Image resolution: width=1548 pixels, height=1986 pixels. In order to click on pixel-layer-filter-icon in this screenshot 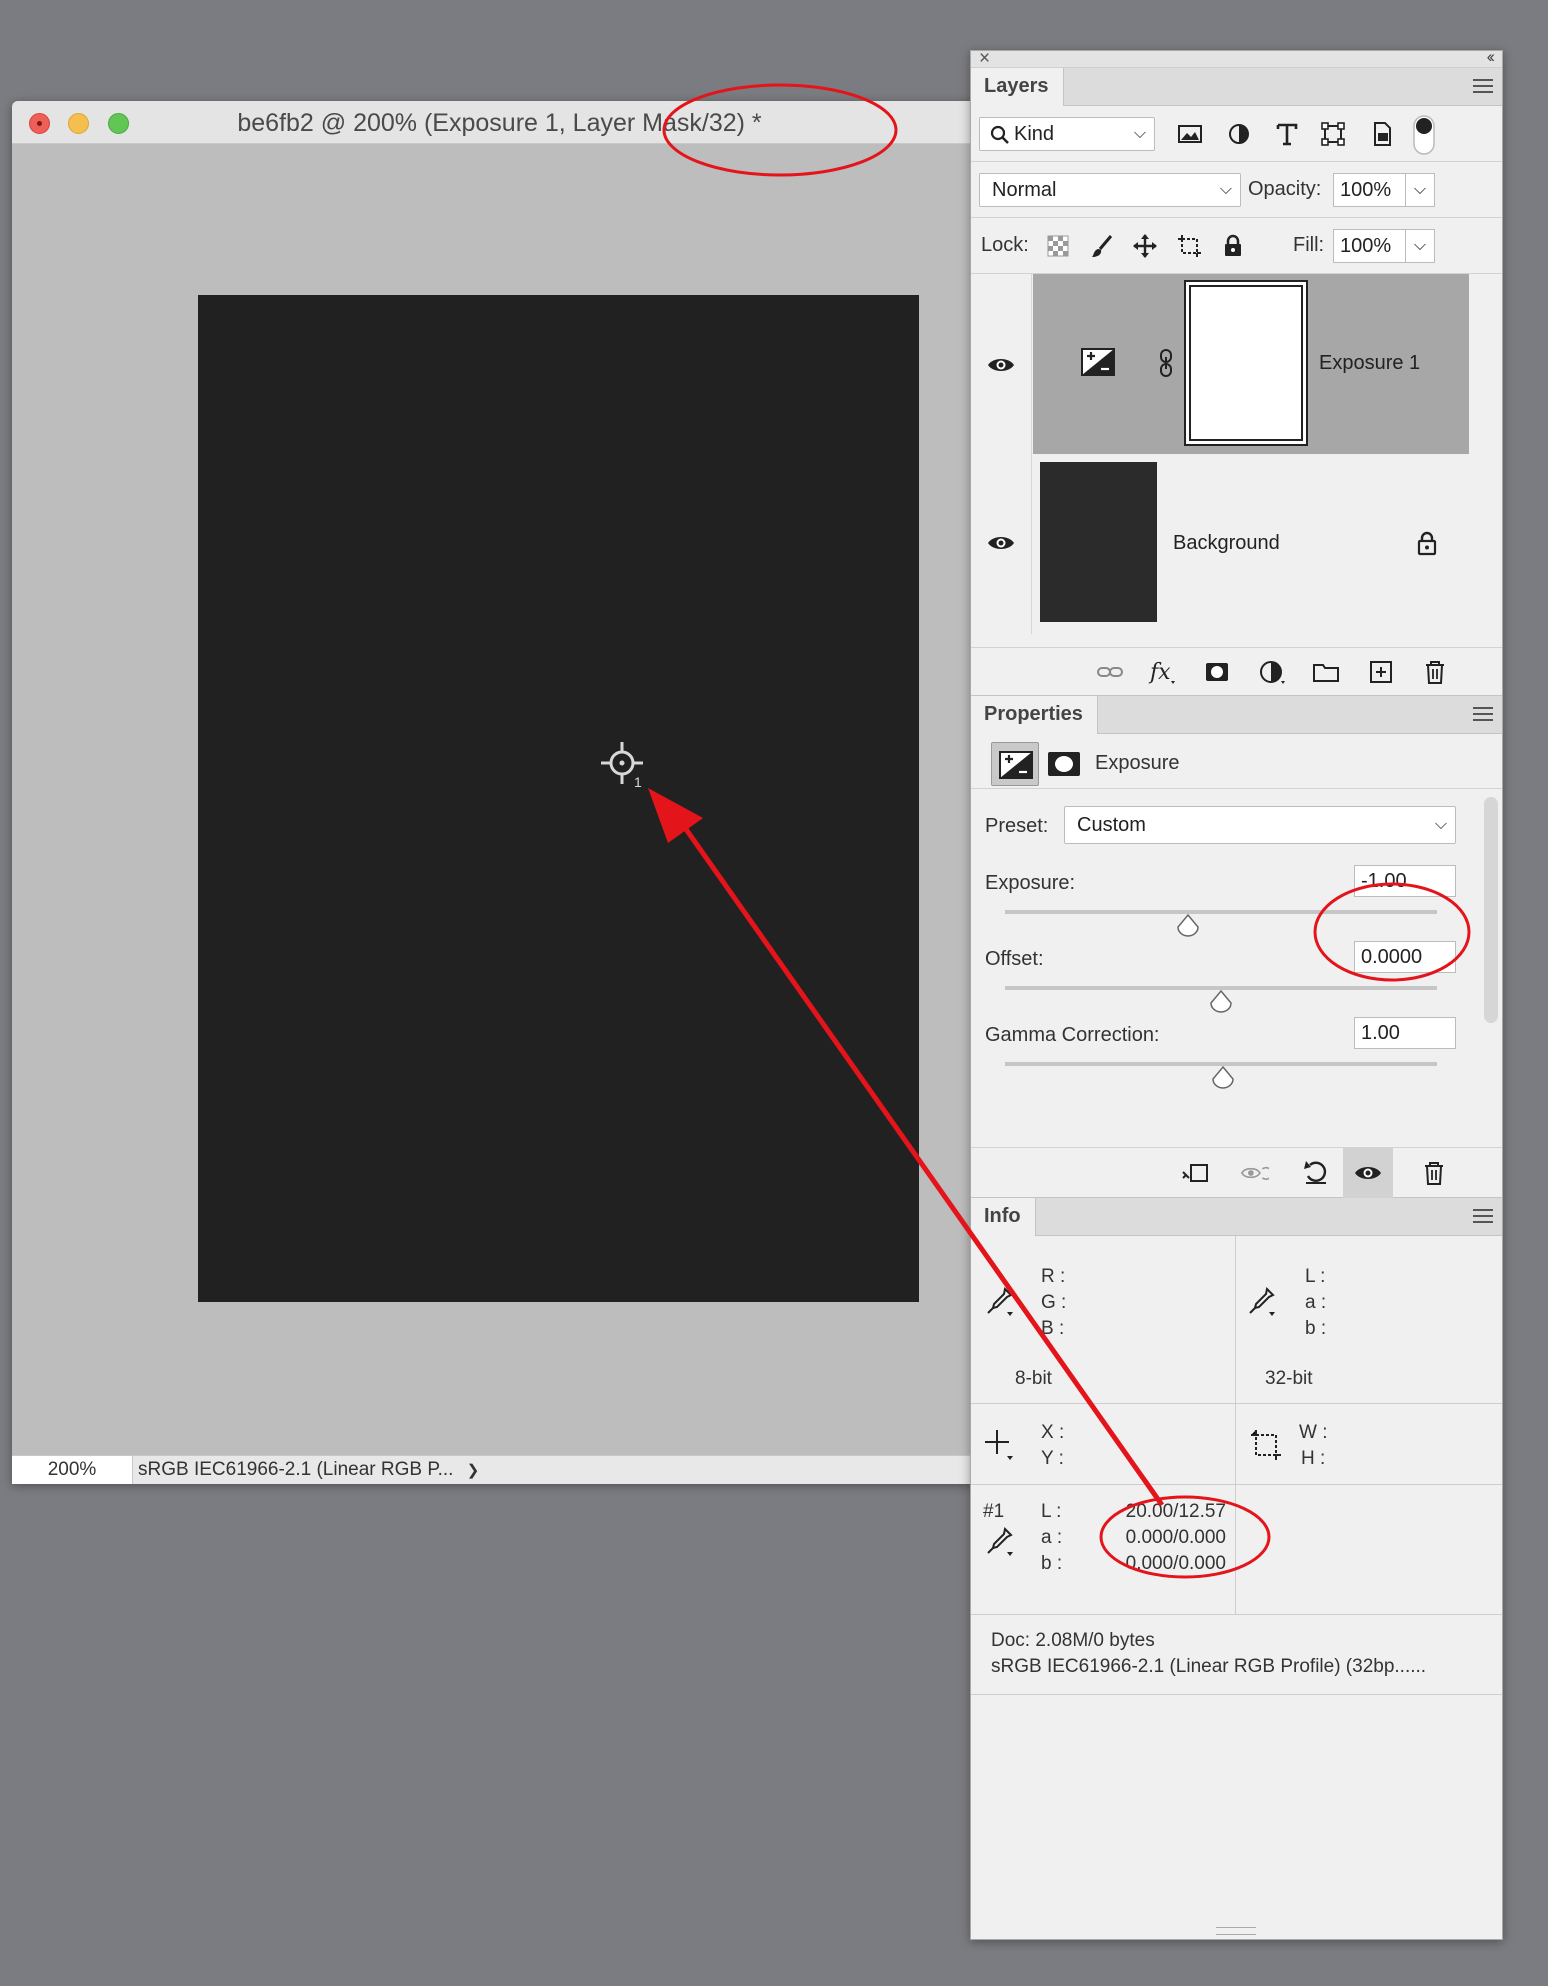, I will do `click(1190, 134)`.